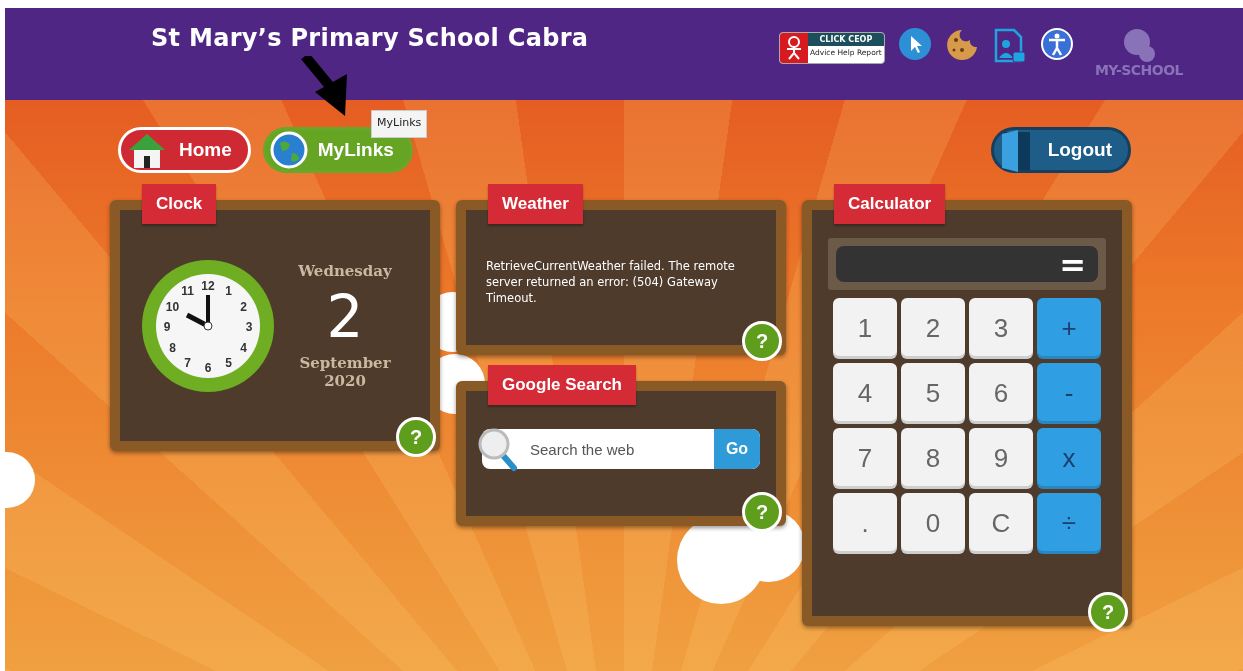  What do you see at coordinates (933, 393) in the screenshot?
I see `calculator-key: 5` at bounding box center [933, 393].